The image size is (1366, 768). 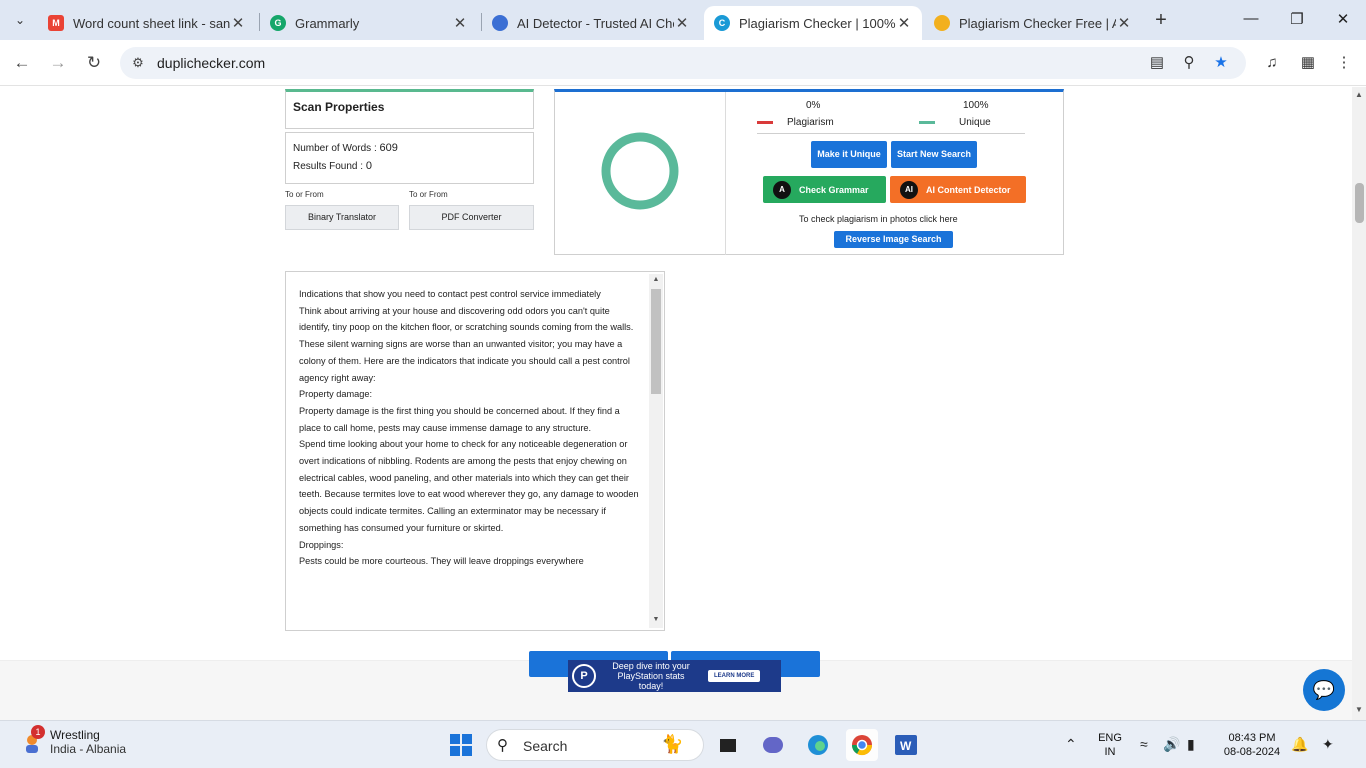 What do you see at coordinates (1359, 403) in the screenshot?
I see `page-scrollbar: ▲ ▼` at bounding box center [1359, 403].